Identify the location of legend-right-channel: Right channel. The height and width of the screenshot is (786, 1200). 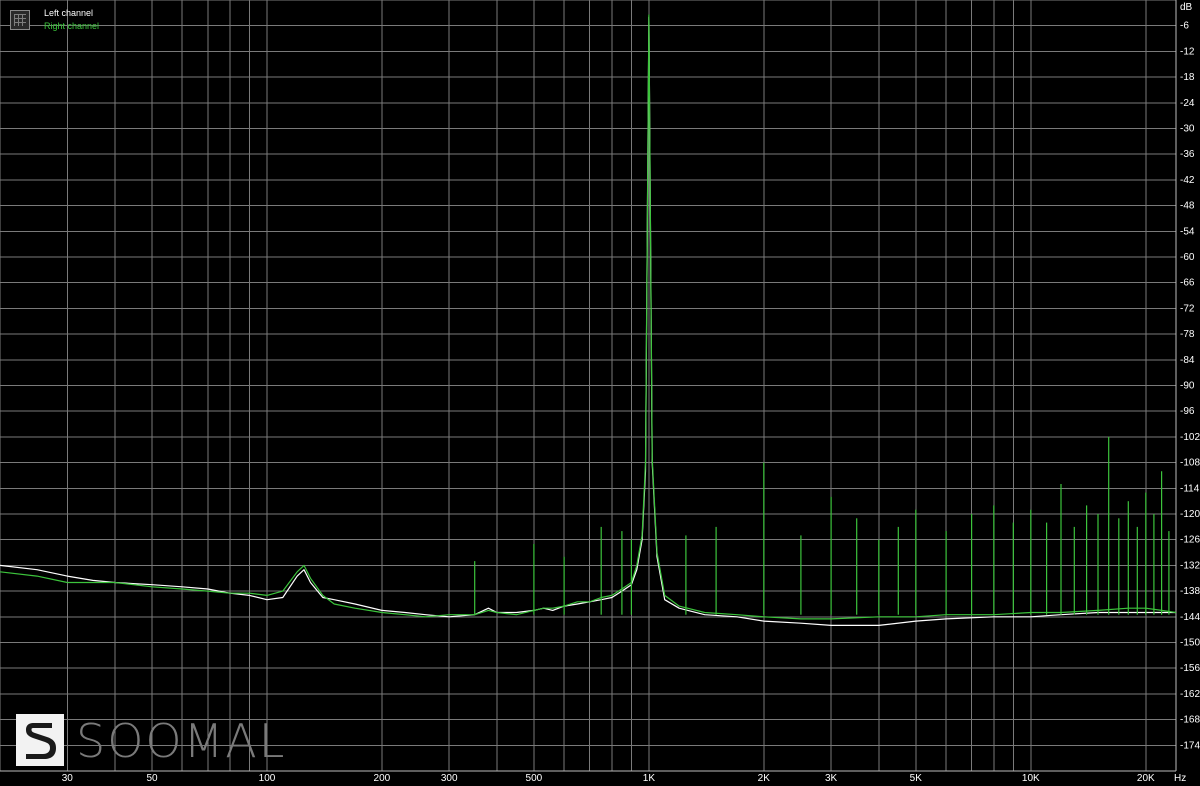
(72, 26).